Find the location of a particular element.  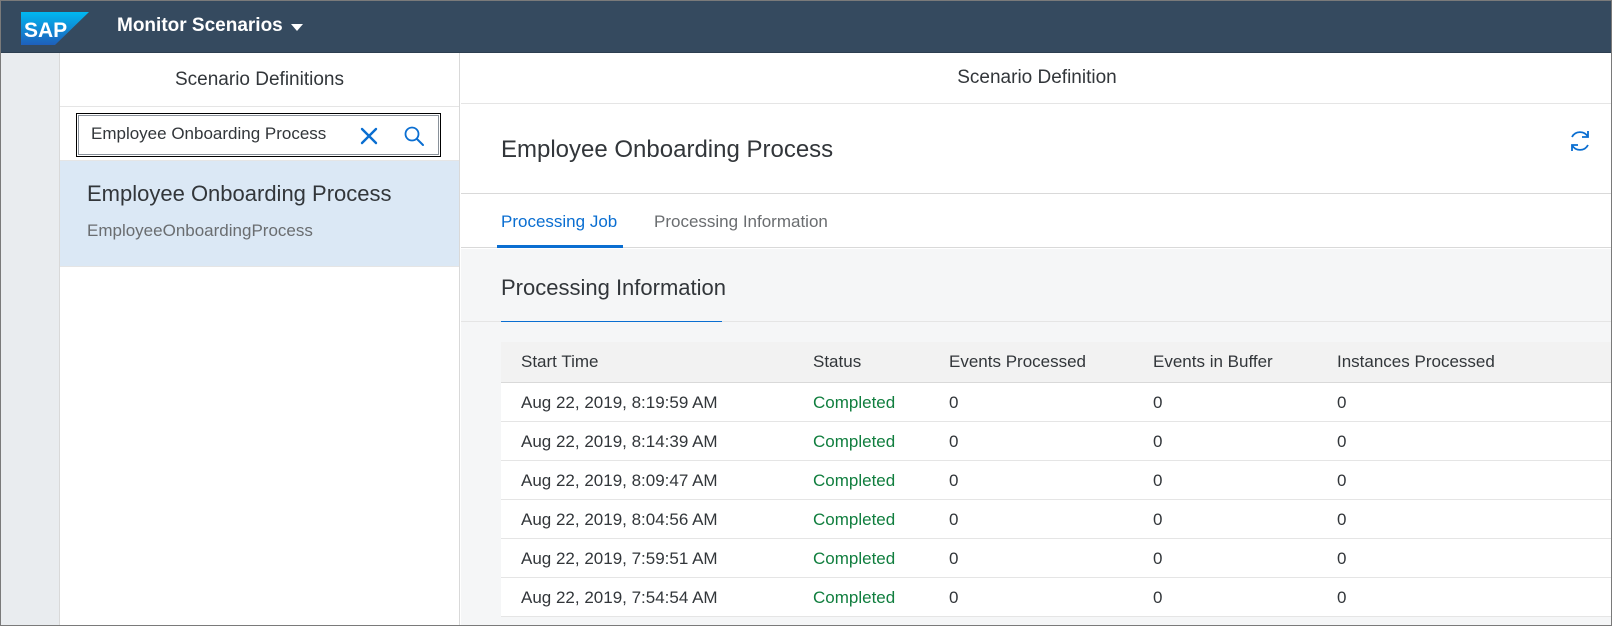

detail-title: Scenario Definition is located at coordinates (1036, 78).